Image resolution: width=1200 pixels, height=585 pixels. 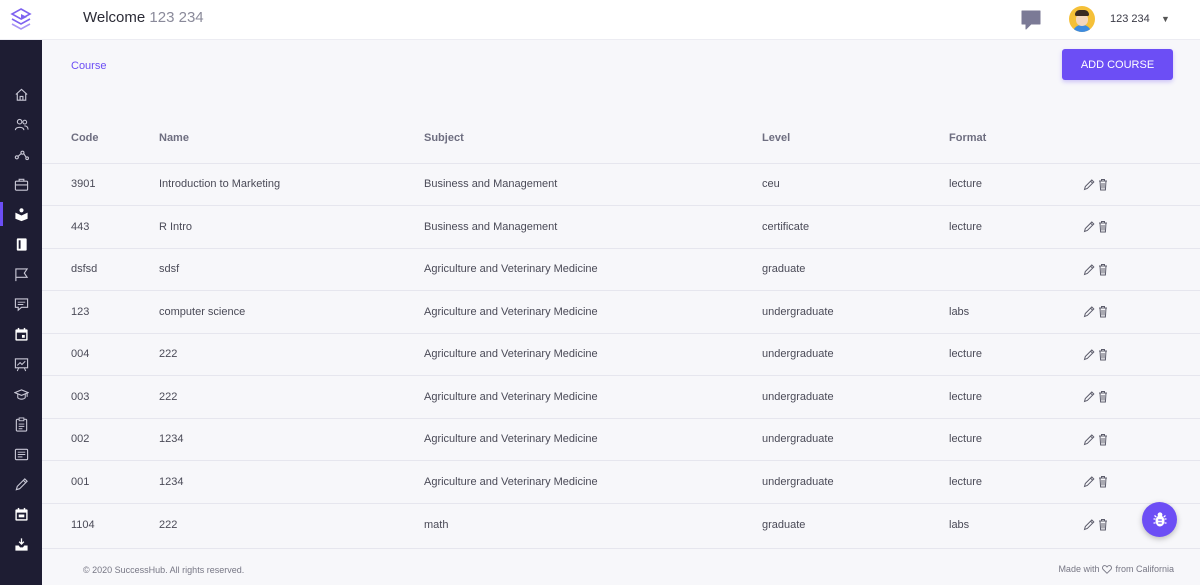 I want to click on sidebar-item-presentation, so click(x=21, y=364).